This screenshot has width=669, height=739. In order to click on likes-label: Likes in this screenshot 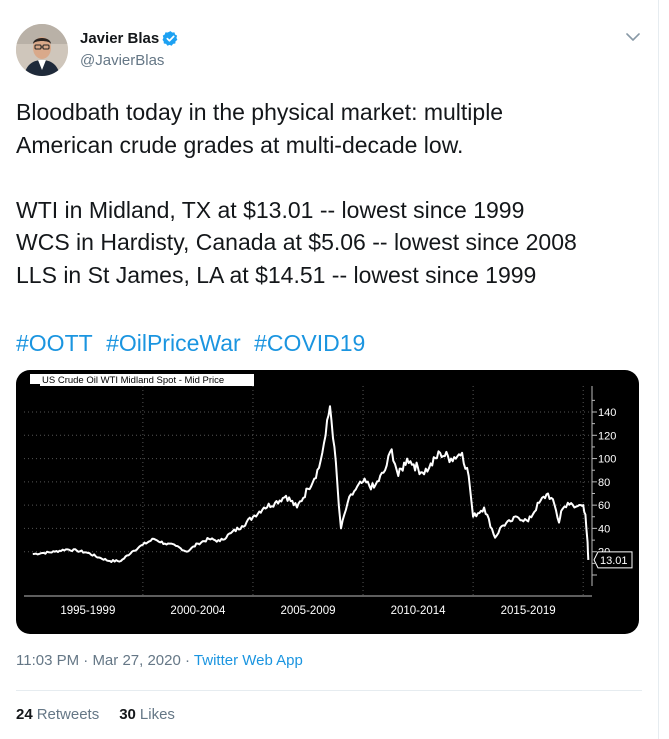, I will do `click(157, 714)`.